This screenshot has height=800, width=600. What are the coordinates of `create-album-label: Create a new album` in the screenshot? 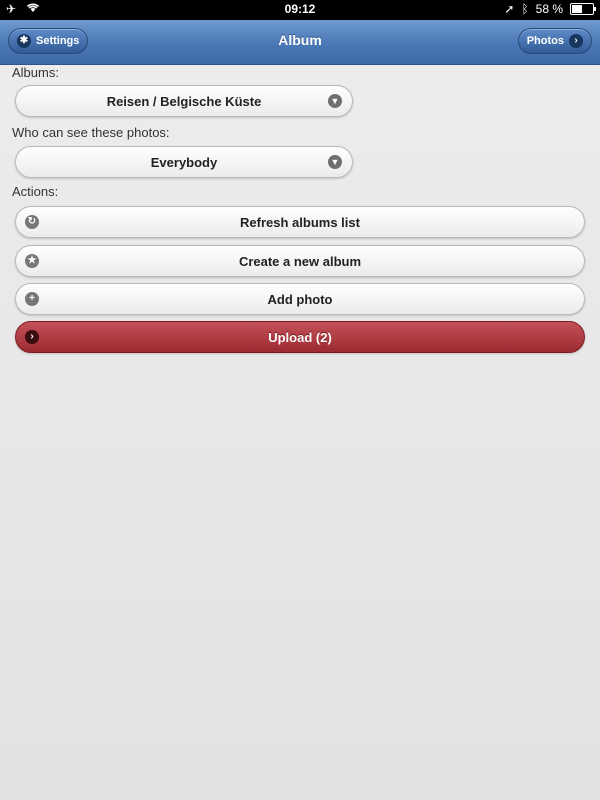 It's located at (300, 261).